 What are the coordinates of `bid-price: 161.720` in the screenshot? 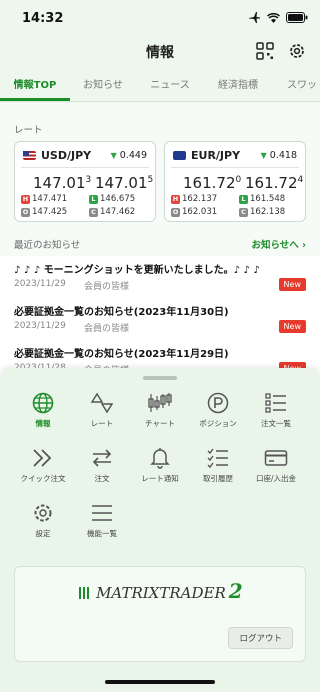 It's located at (212, 183).